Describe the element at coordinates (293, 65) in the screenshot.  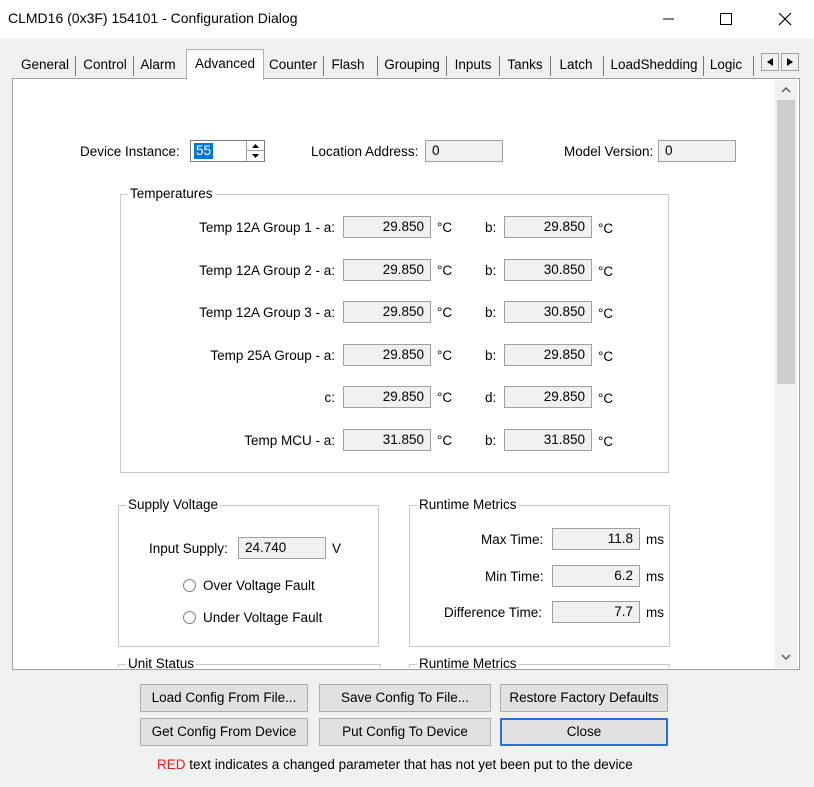
I see `tab-counter: Counter` at that location.